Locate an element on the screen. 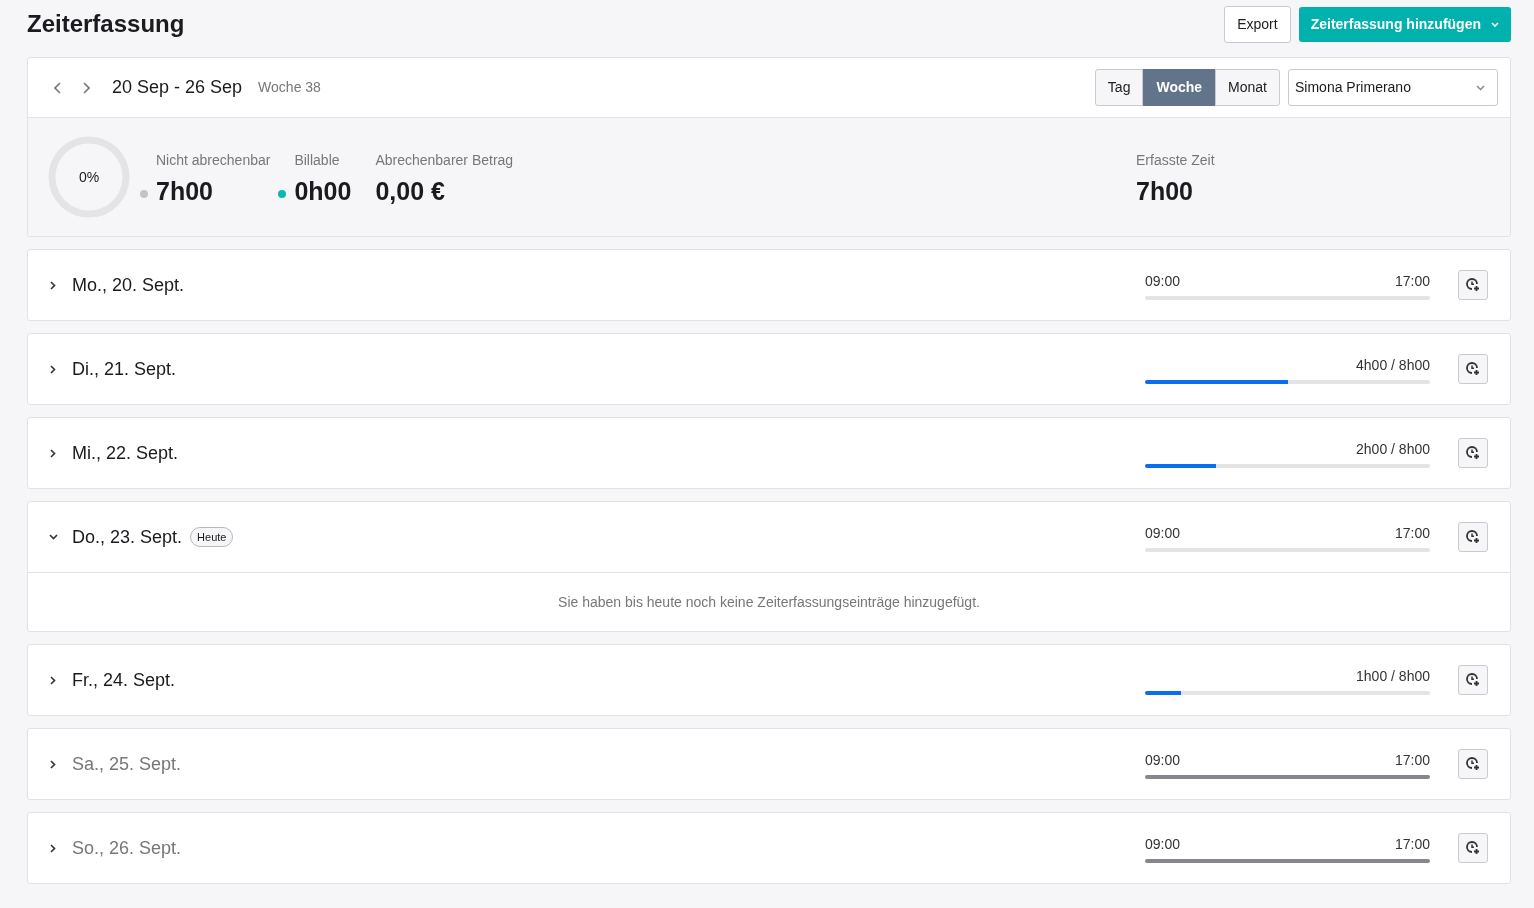  day-label: Do., 23. Sept. is located at coordinates (127, 537).